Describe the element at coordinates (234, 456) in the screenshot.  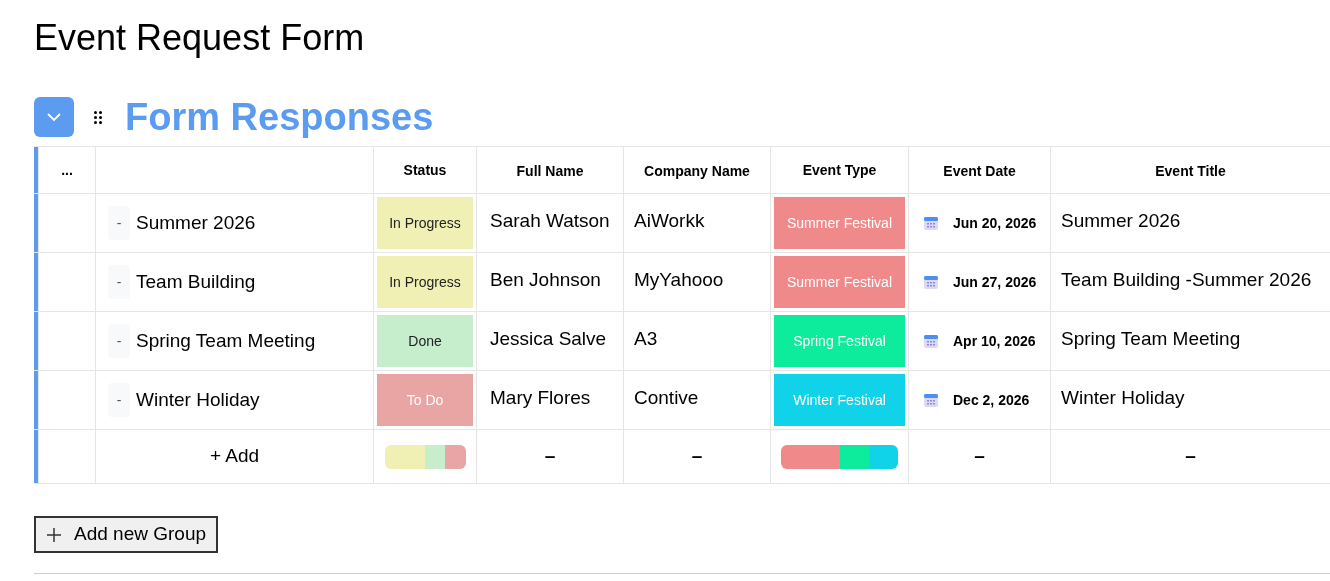
I see `add-item-link: + Add` at that location.